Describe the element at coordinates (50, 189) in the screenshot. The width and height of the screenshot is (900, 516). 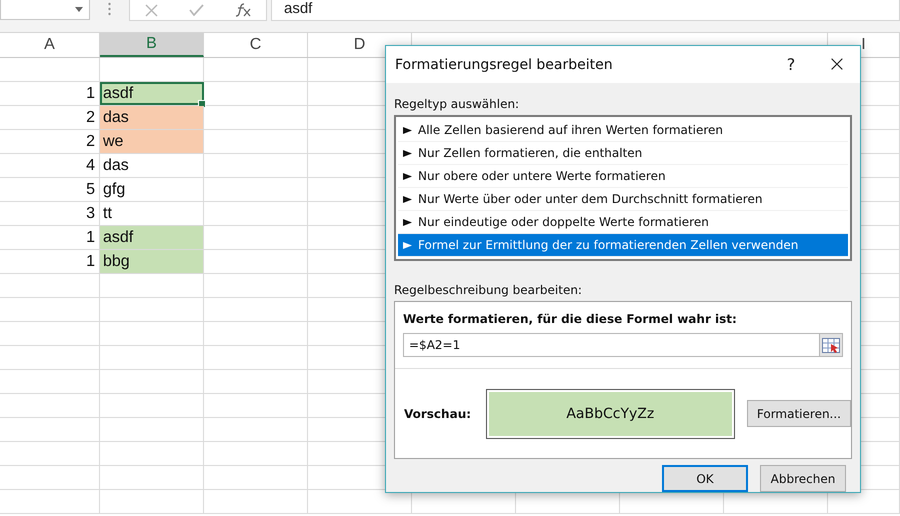
I see `table-cell: 5` at that location.